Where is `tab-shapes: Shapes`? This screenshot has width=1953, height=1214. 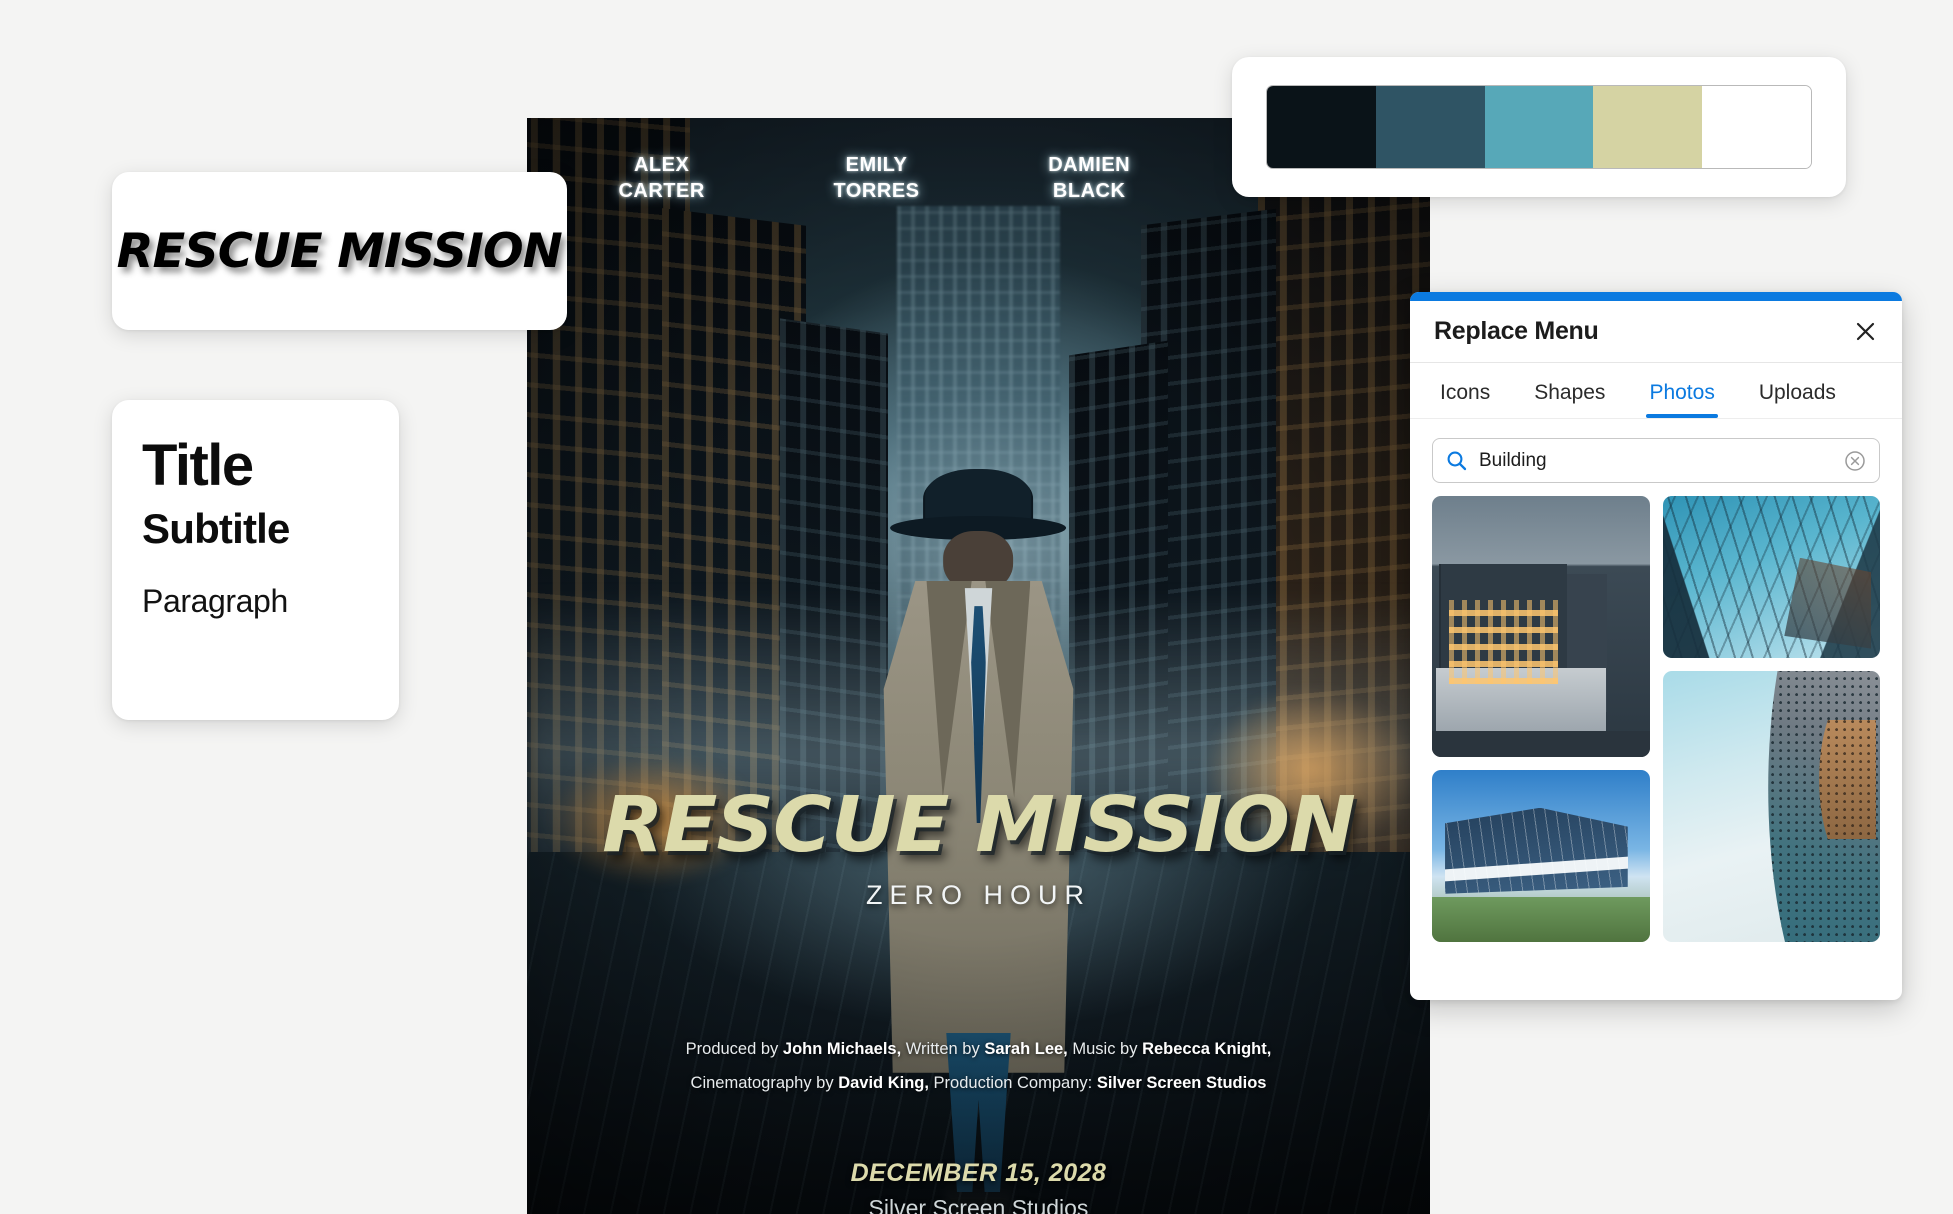 tab-shapes: Shapes is located at coordinates (1569, 399).